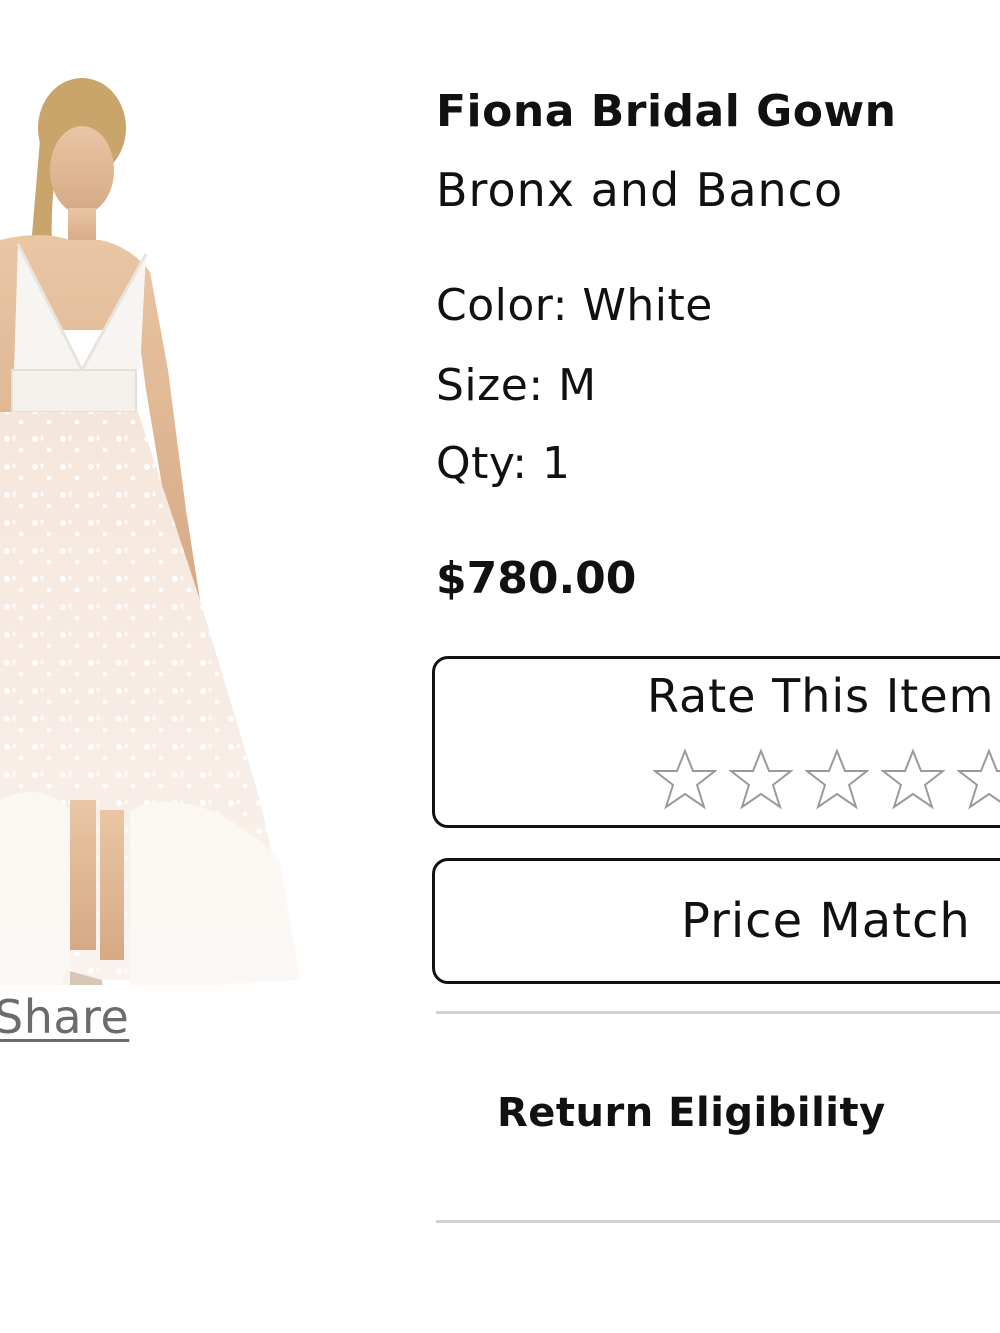 This screenshot has width=1000, height=1333. What do you see at coordinates (691, 1113) in the screenshot?
I see `return-eligibility-link: Return Eligibility` at bounding box center [691, 1113].